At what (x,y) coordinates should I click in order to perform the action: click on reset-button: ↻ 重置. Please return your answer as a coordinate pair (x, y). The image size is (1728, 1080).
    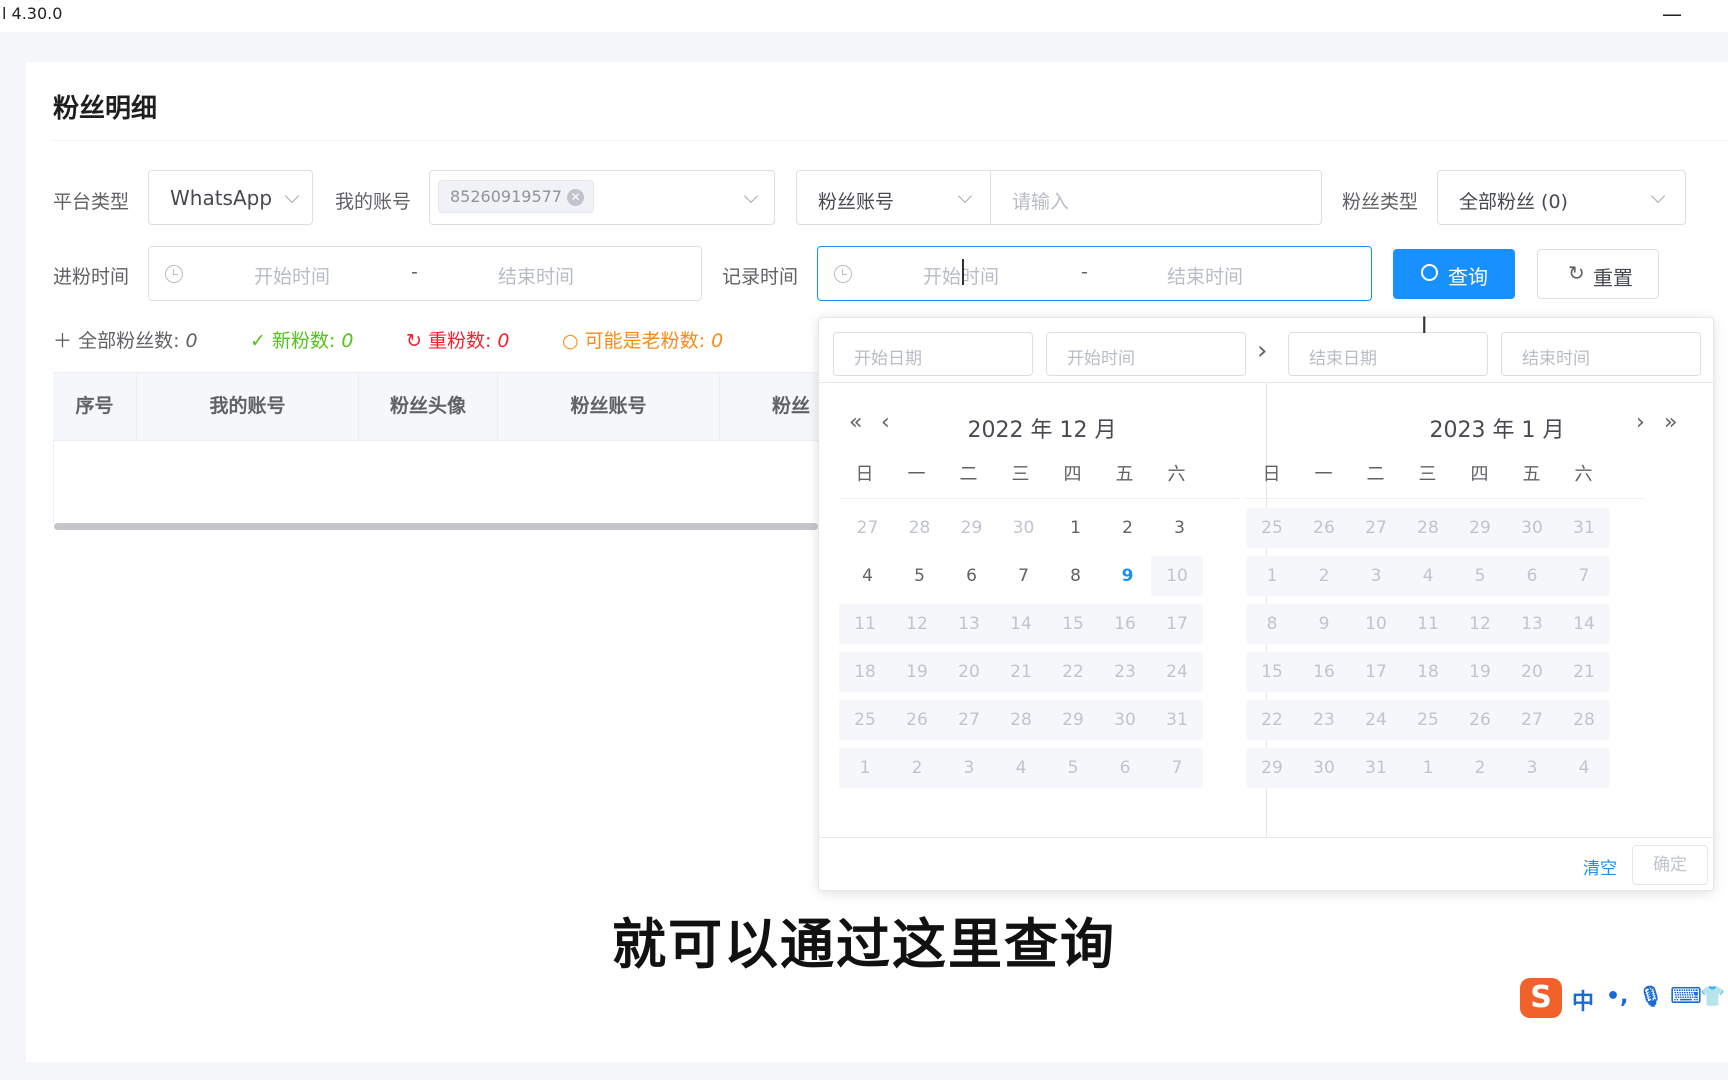
    Looking at the image, I should click on (1598, 274).